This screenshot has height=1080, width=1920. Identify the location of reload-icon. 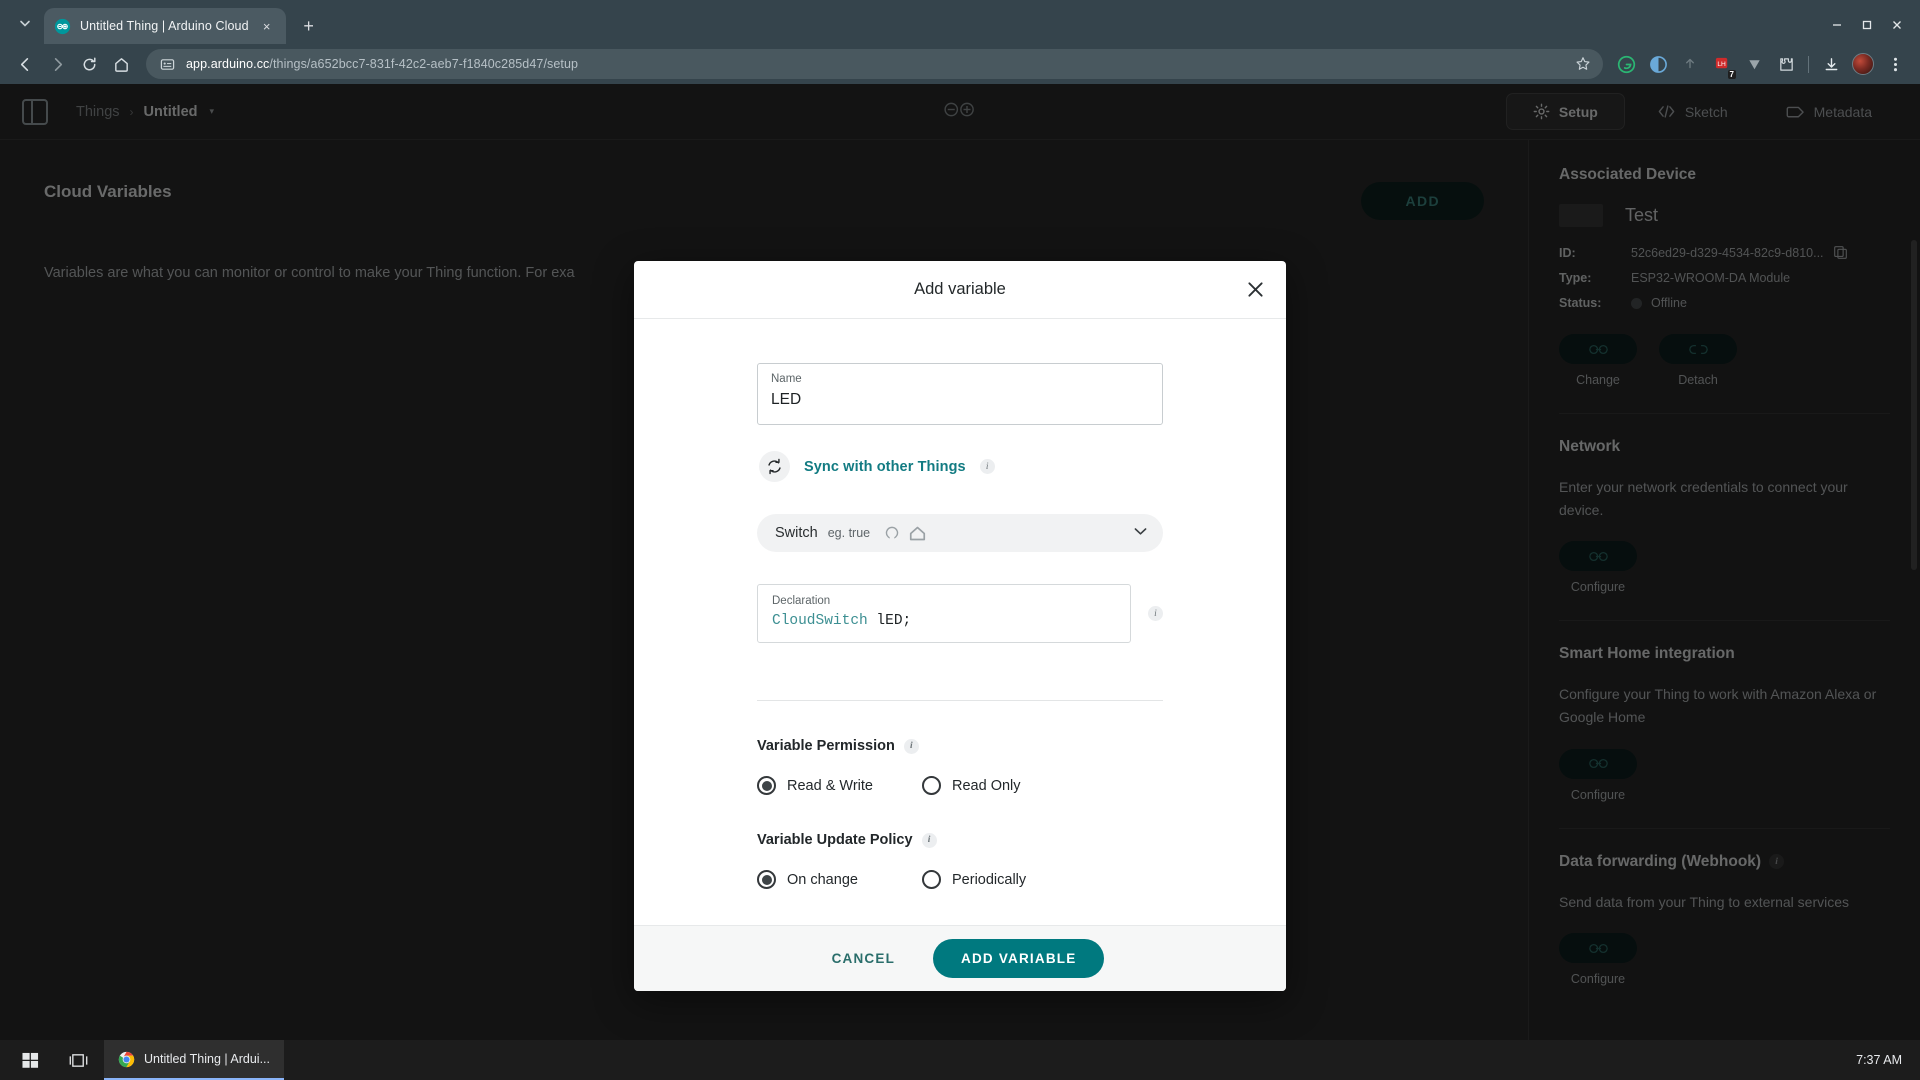
(89, 64).